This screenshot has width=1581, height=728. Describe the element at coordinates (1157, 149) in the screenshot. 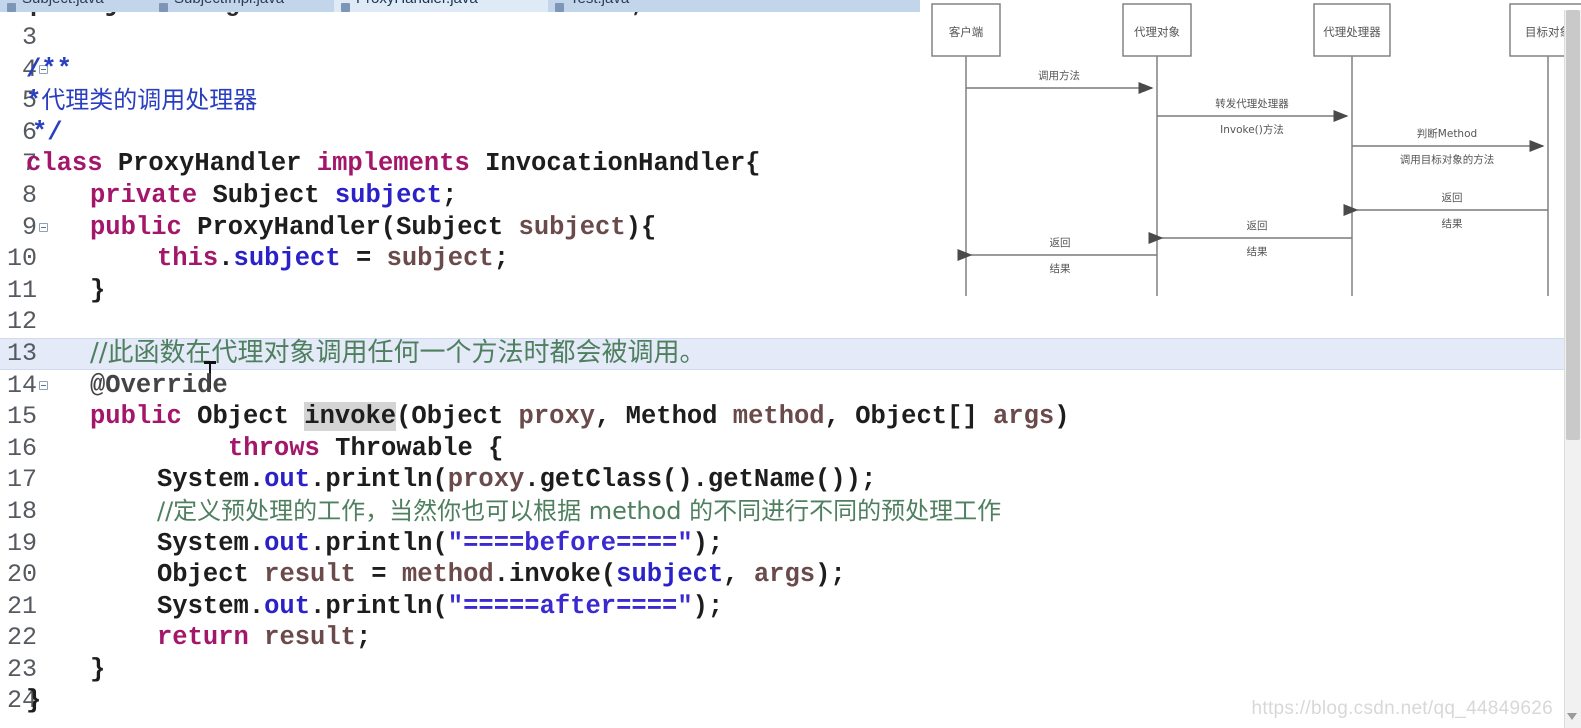

I see `lifeline-proxy-object: 代理对象` at that location.